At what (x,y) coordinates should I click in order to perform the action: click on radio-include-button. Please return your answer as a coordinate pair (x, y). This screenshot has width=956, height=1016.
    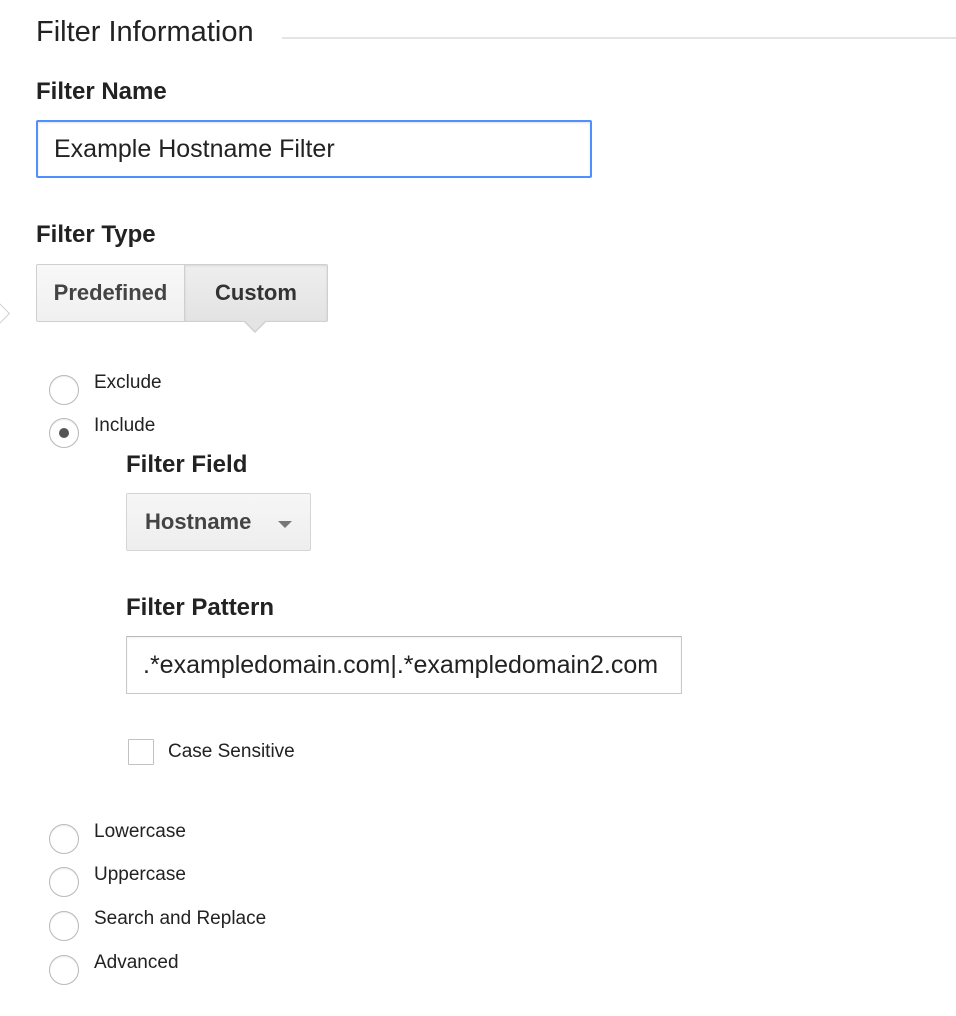
    Looking at the image, I should click on (64, 433).